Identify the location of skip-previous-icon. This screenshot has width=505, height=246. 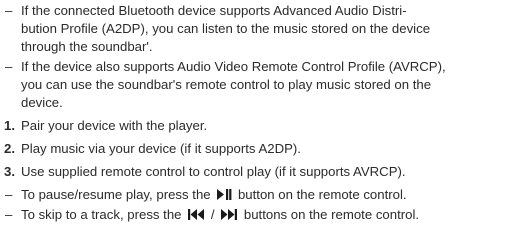
(196, 214).